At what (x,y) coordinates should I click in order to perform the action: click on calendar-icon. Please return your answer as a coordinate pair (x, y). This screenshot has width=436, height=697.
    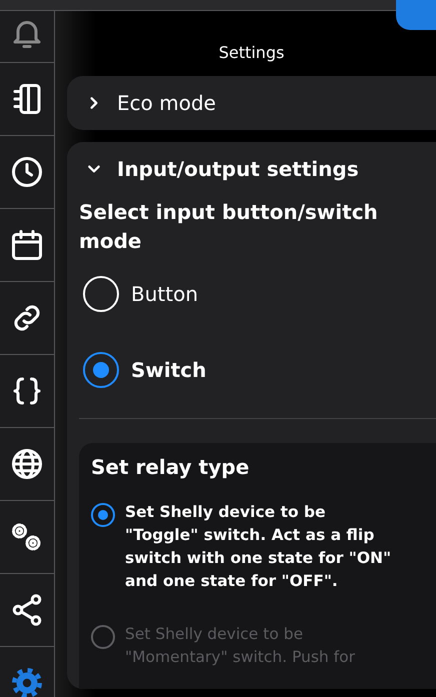
    Looking at the image, I should click on (27, 245).